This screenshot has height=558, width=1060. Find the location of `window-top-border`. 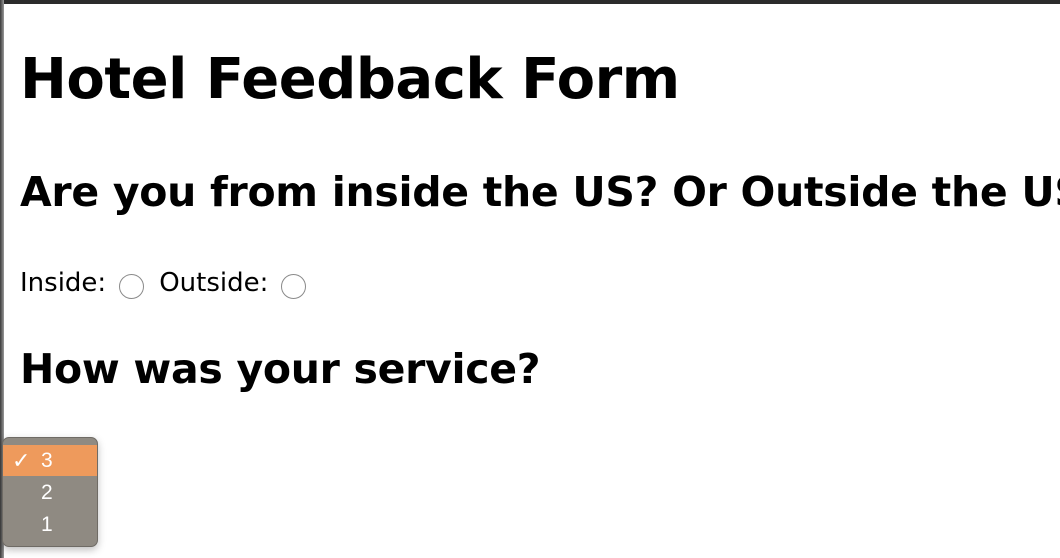

window-top-border is located at coordinates (530, 2).